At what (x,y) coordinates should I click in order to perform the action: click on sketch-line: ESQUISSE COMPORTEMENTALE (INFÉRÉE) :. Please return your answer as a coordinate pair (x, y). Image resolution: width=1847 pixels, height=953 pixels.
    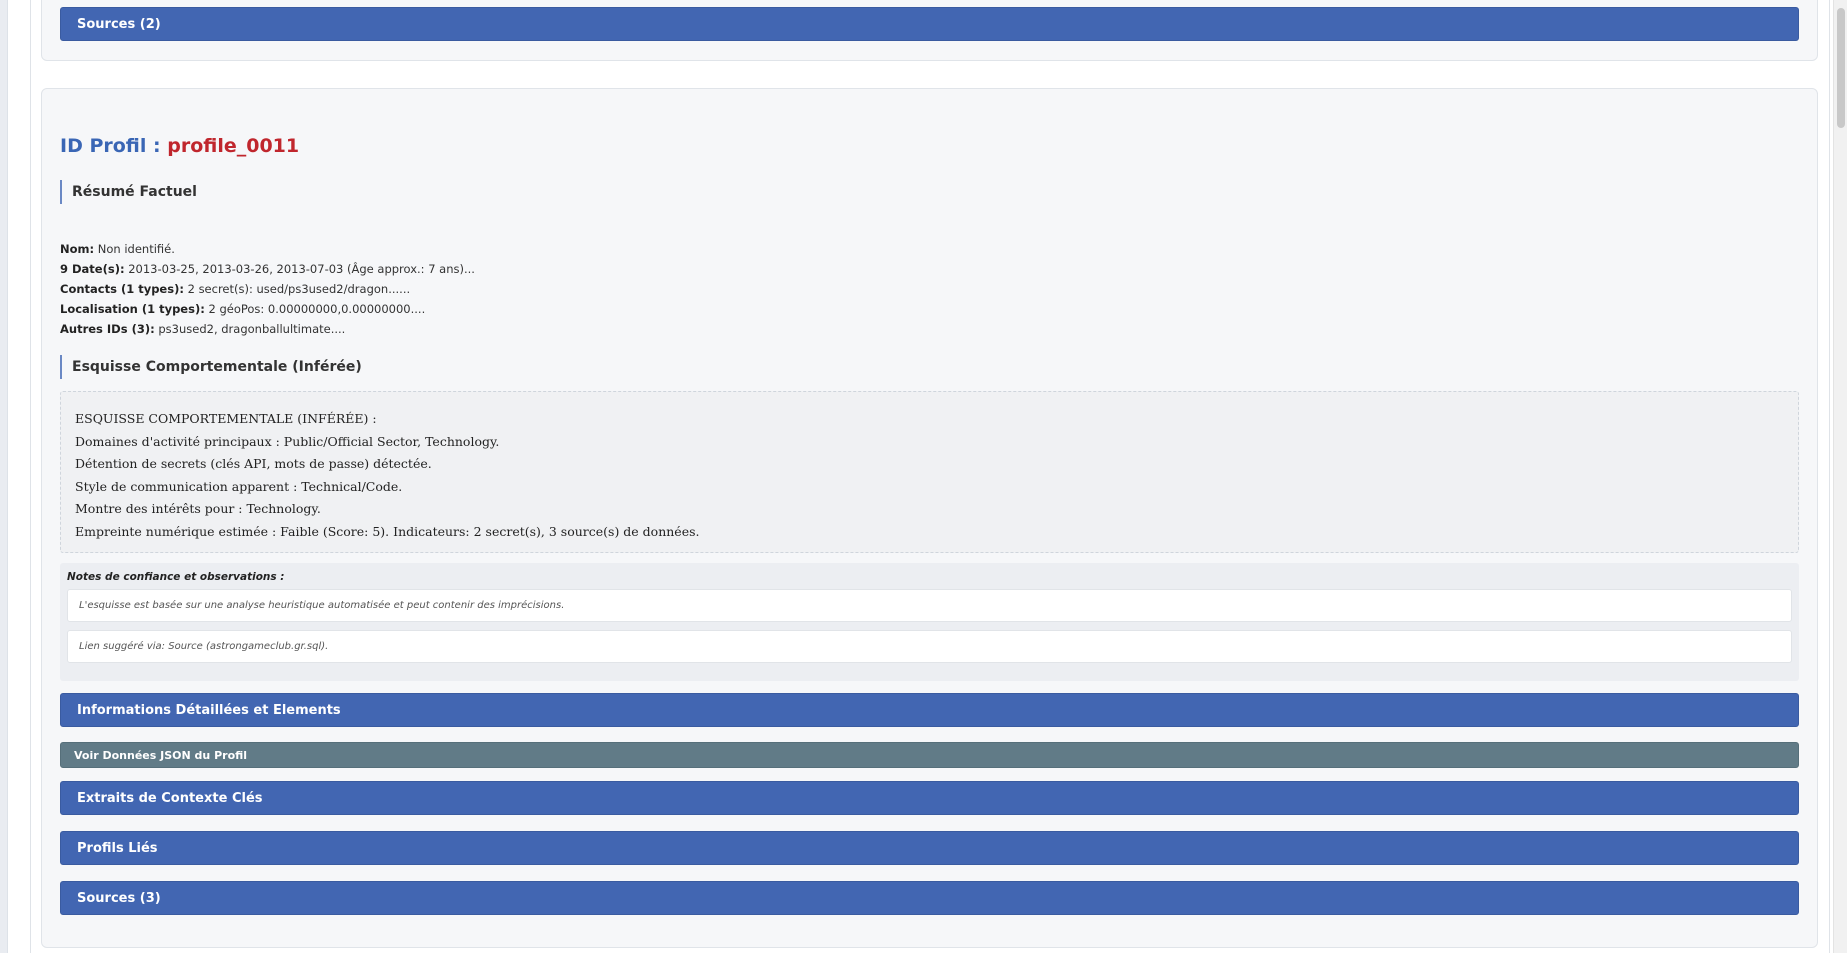
    Looking at the image, I should click on (226, 418).